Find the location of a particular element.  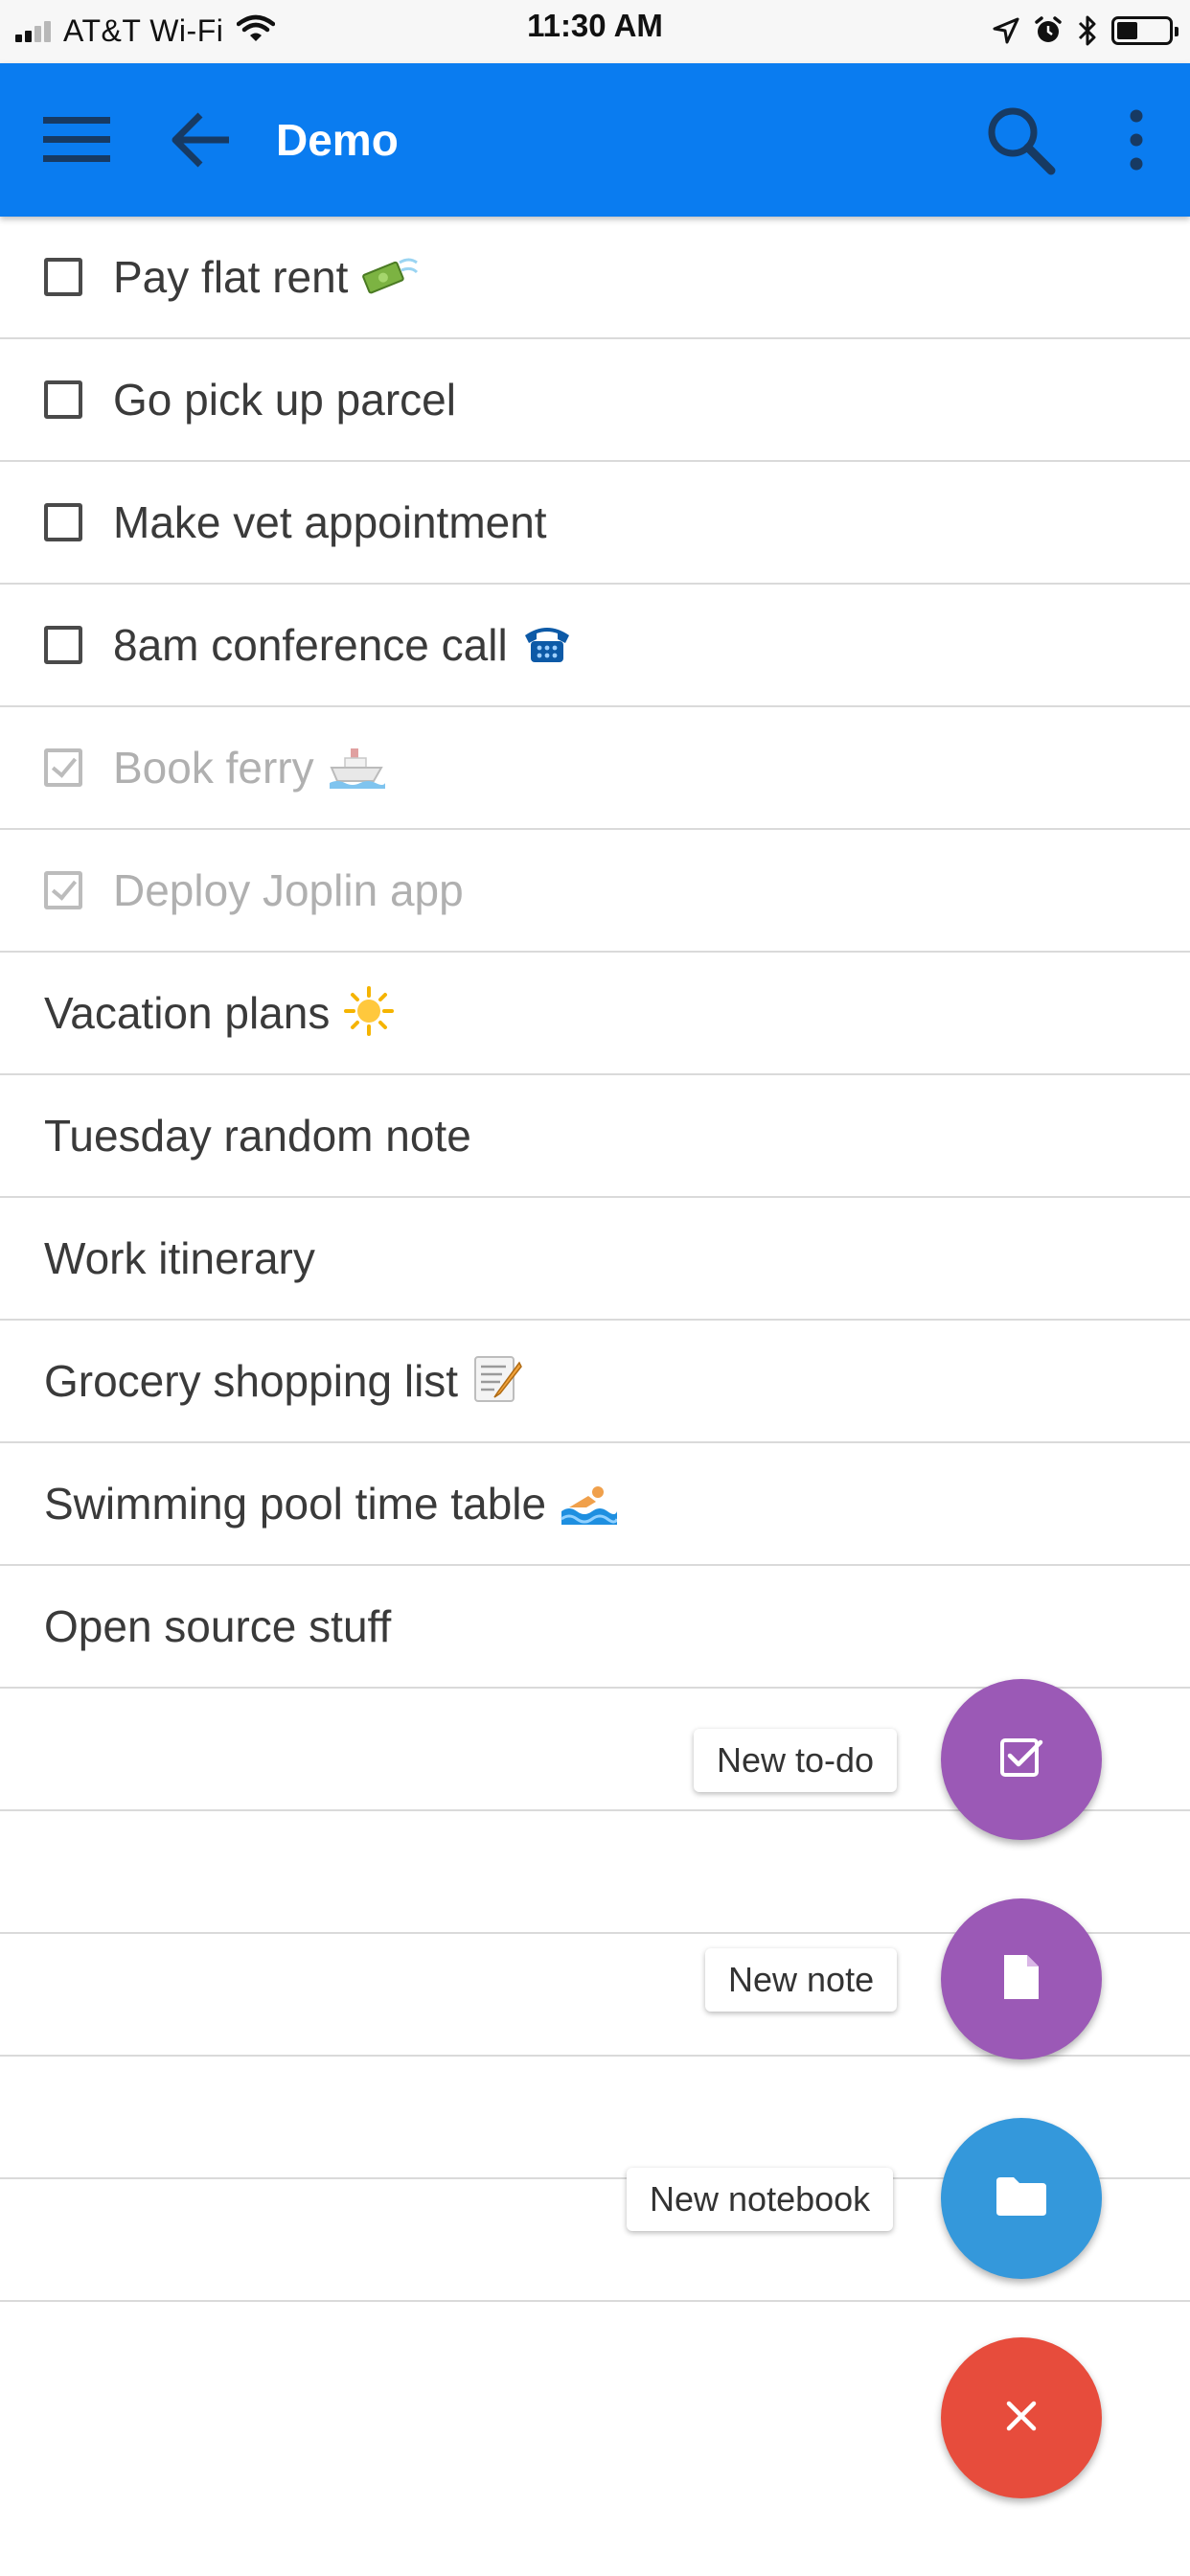

more-vert-icon is located at coordinates (1136, 140).